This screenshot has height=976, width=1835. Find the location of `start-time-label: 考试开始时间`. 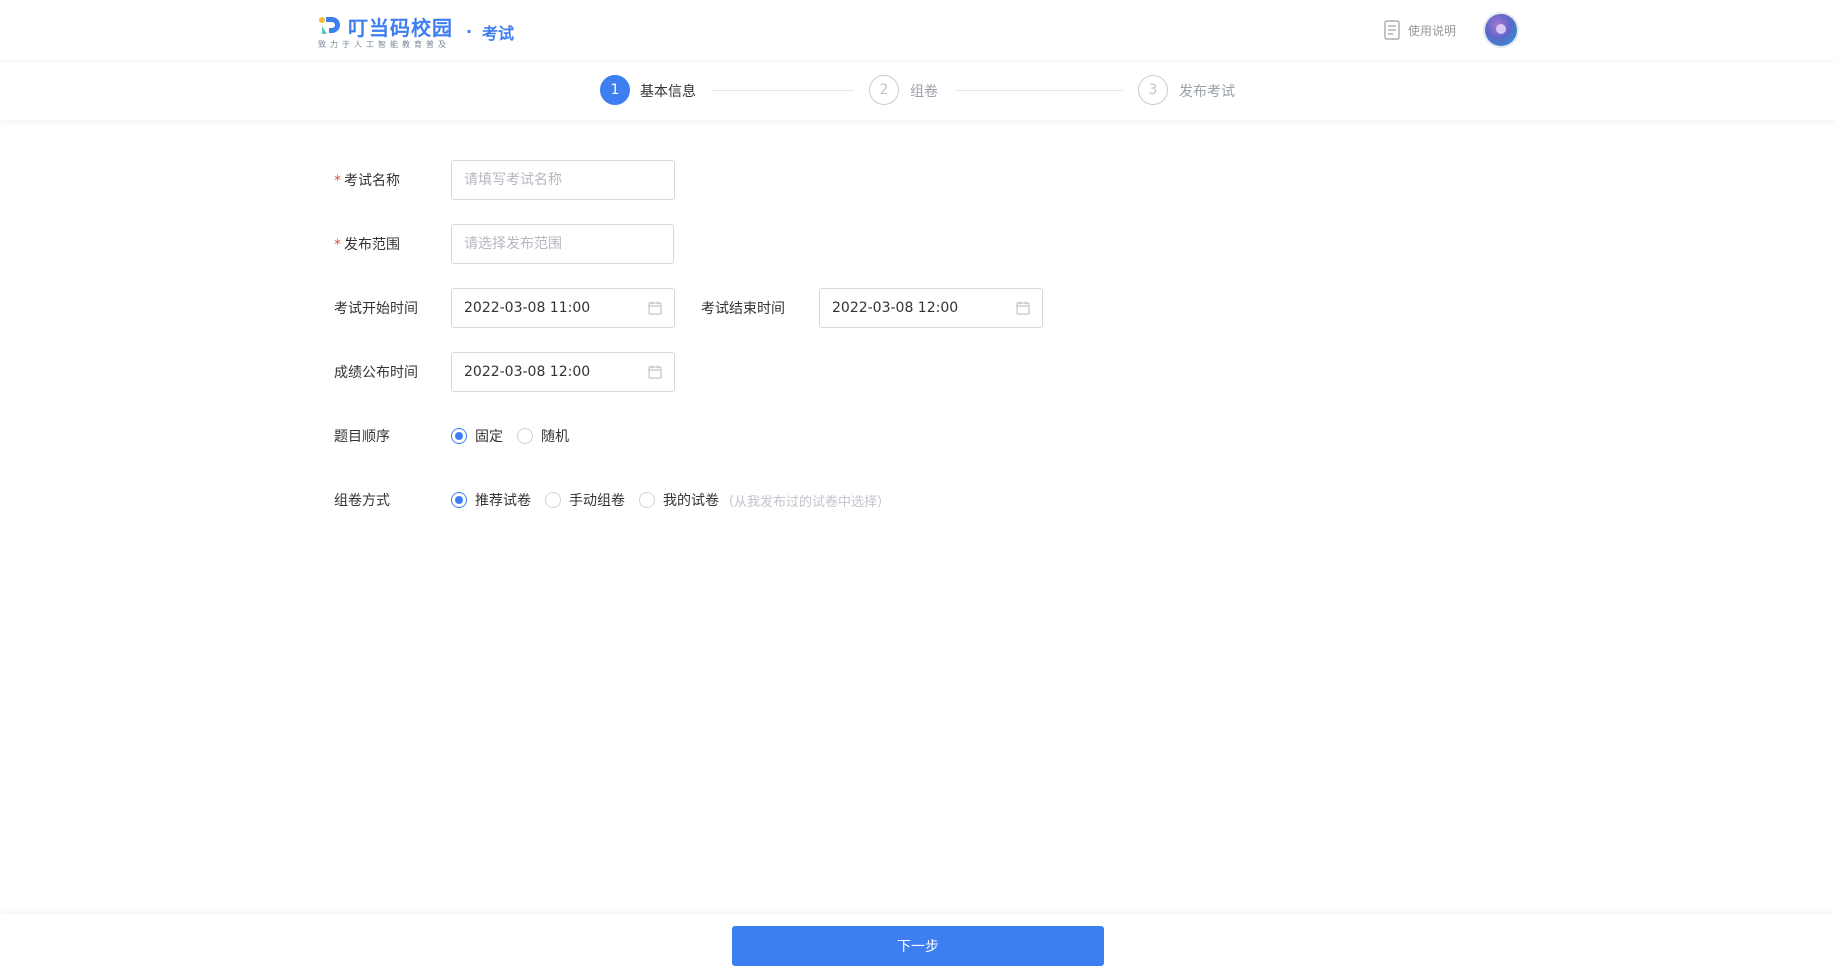

start-time-label: 考试开始时间 is located at coordinates (376, 309).